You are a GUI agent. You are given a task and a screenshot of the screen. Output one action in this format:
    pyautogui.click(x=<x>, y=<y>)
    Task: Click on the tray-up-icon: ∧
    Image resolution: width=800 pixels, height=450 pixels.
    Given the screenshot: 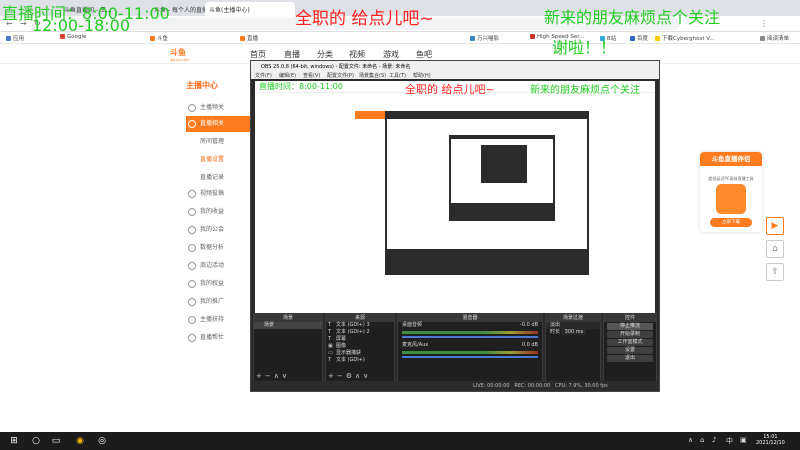 What is the action you would take?
    pyautogui.click(x=690, y=440)
    